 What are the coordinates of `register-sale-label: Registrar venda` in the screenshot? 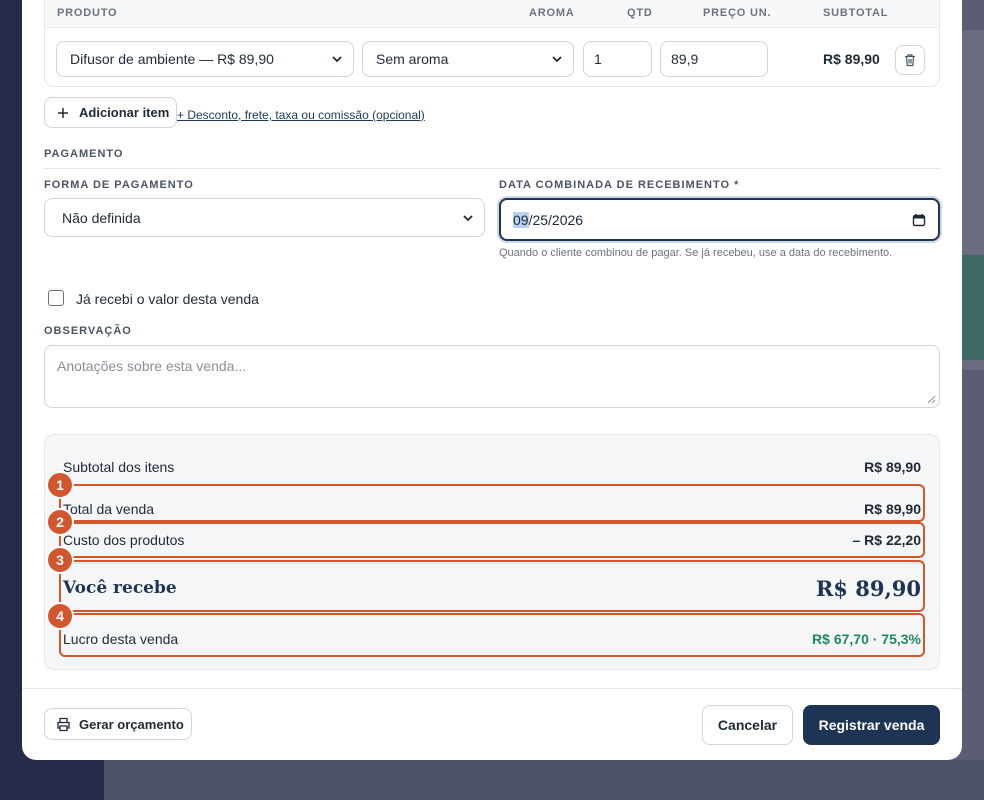 It's located at (871, 725).